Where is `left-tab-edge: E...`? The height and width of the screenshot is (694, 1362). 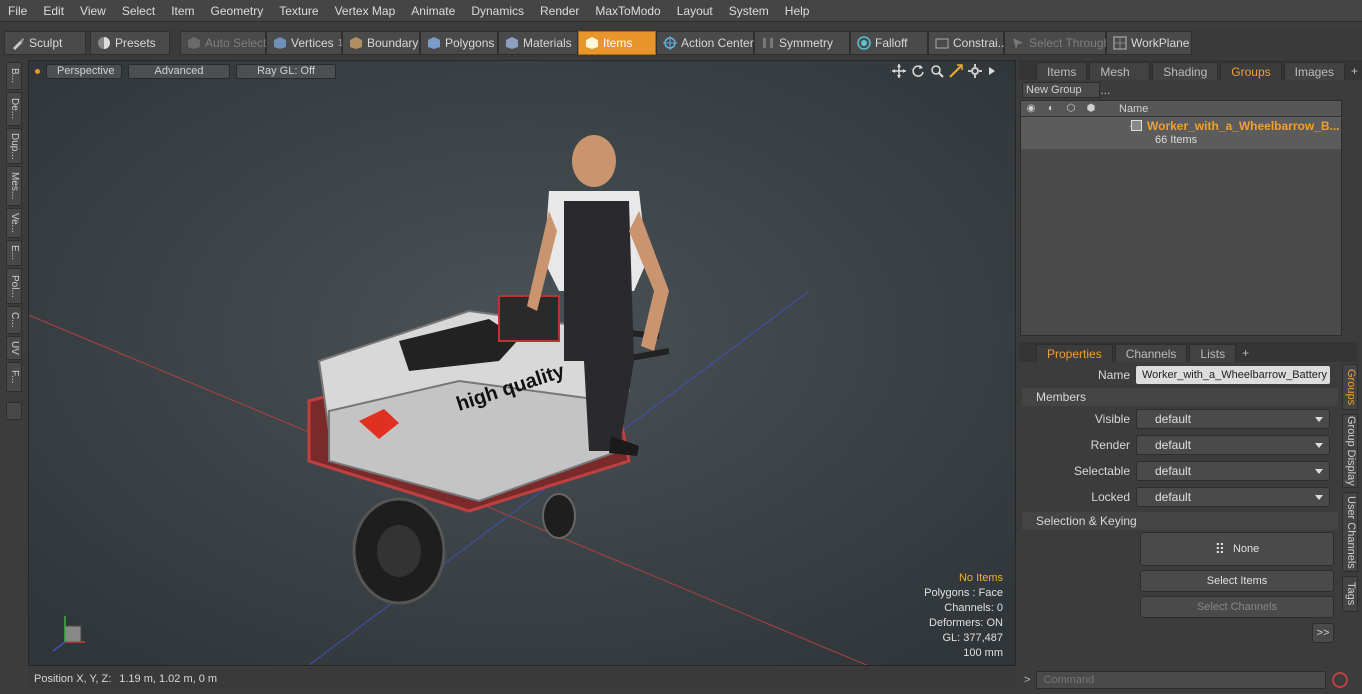
left-tab-edge: E... is located at coordinates (14, 253).